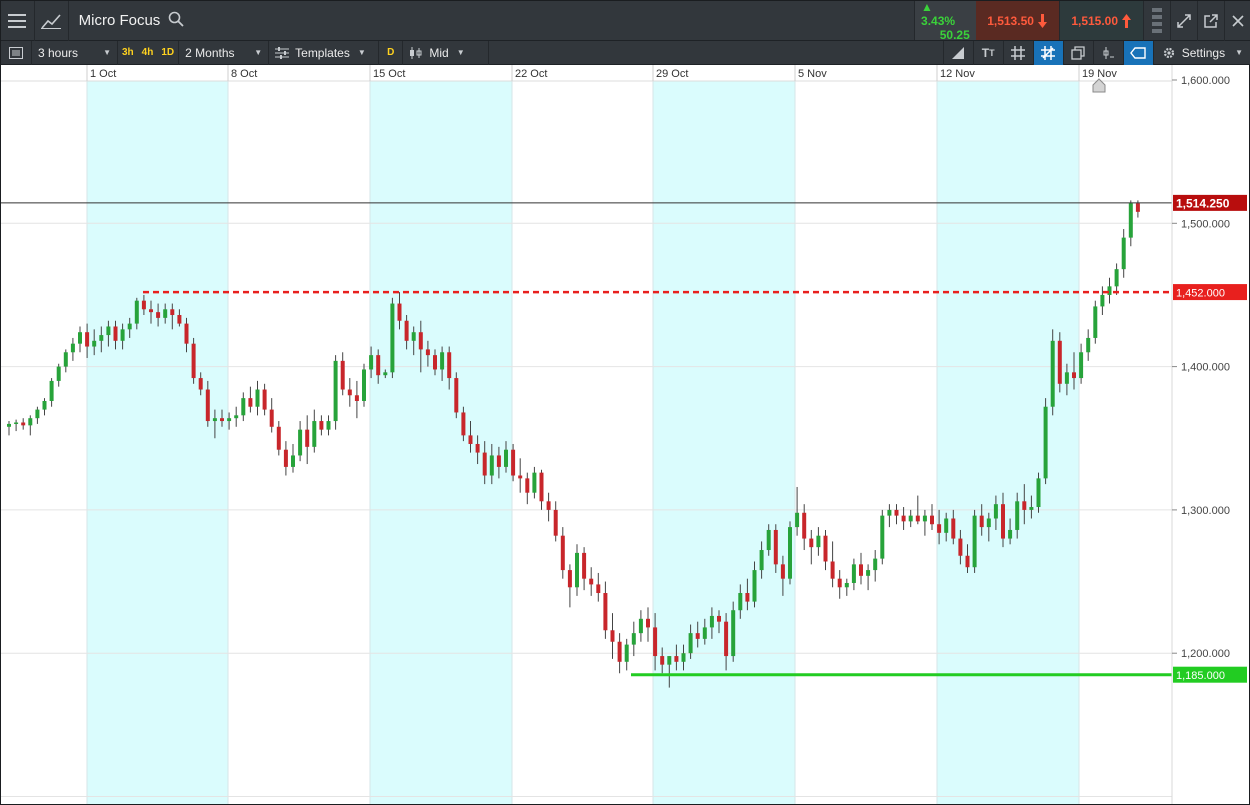 This screenshot has height=805, width=1250. I want to click on grid-icon, so click(1017, 52).